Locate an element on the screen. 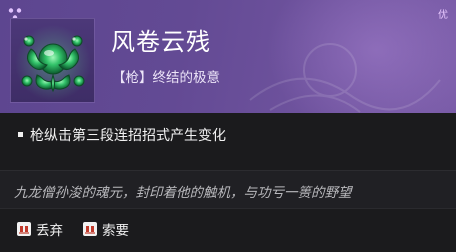 This screenshot has height=252, width=456. item-subtitle: 【枪】终结的极意 is located at coordinates (166, 78).